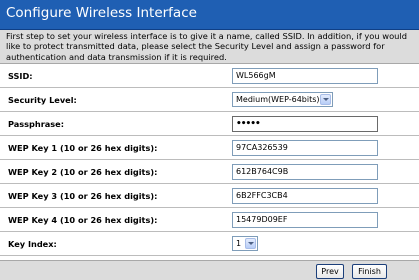  I want to click on wep-key-3-input: 6B2FFC3CB4, so click(305, 196).